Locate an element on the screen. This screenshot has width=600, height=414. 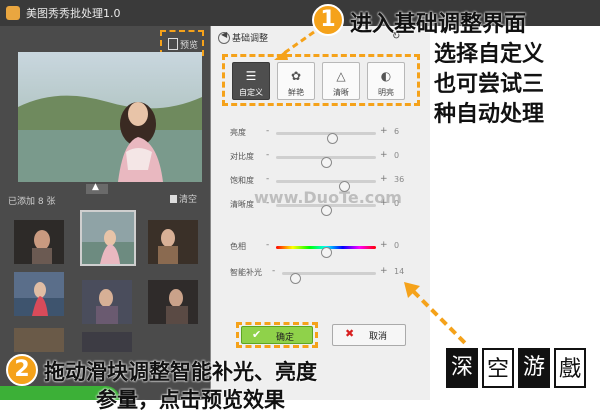
mode-vivid-button: ✿ 鲜艳 is located at coordinates (296, 81).